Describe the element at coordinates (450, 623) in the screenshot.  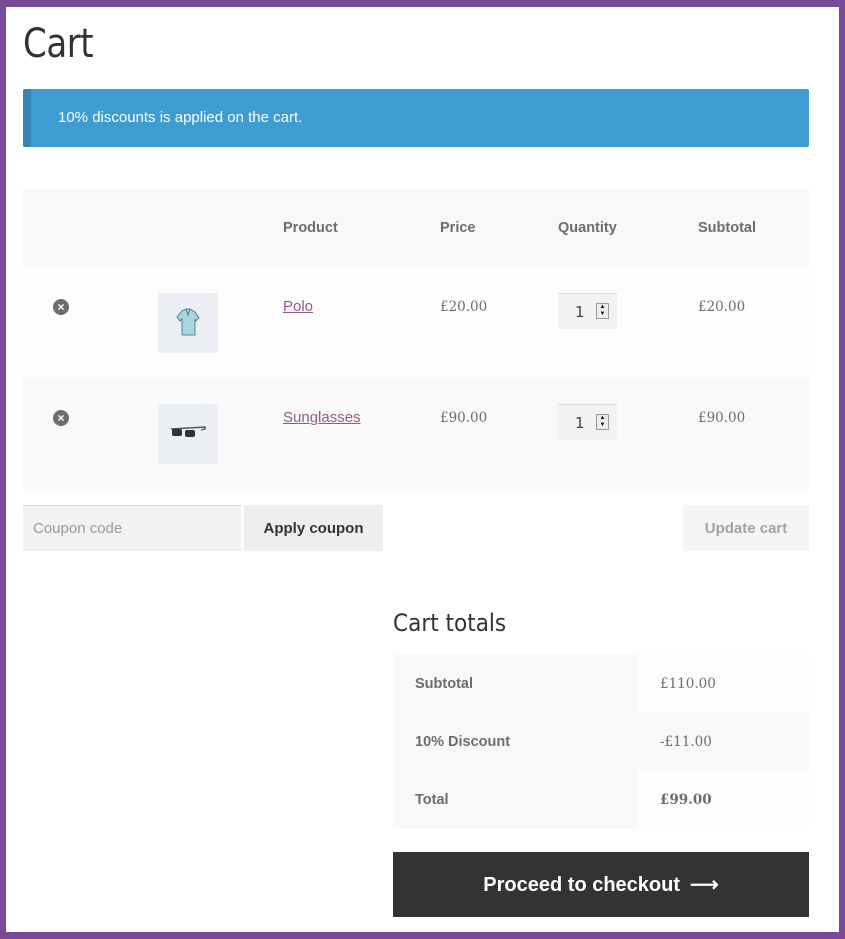
I see `cart-totals-title: Cart totals` at that location.